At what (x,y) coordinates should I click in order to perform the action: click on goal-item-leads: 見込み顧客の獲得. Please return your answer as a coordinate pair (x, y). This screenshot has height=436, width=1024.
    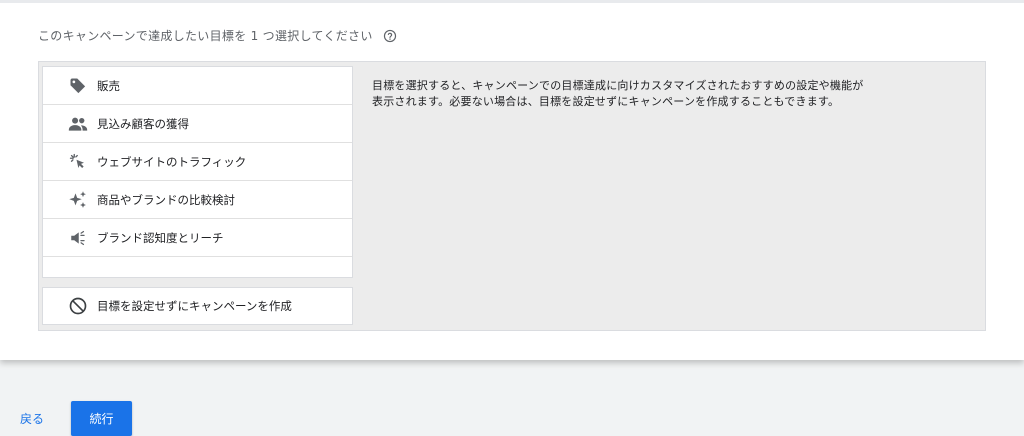
    Looking at the image, I should click on (197, 124).